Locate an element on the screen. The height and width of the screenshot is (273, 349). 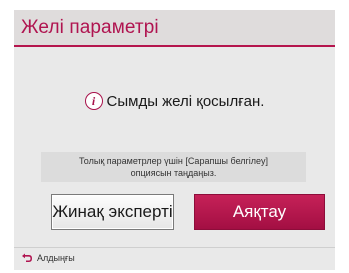
finish-button: Аяқтау is located at coordinates (259, 212).